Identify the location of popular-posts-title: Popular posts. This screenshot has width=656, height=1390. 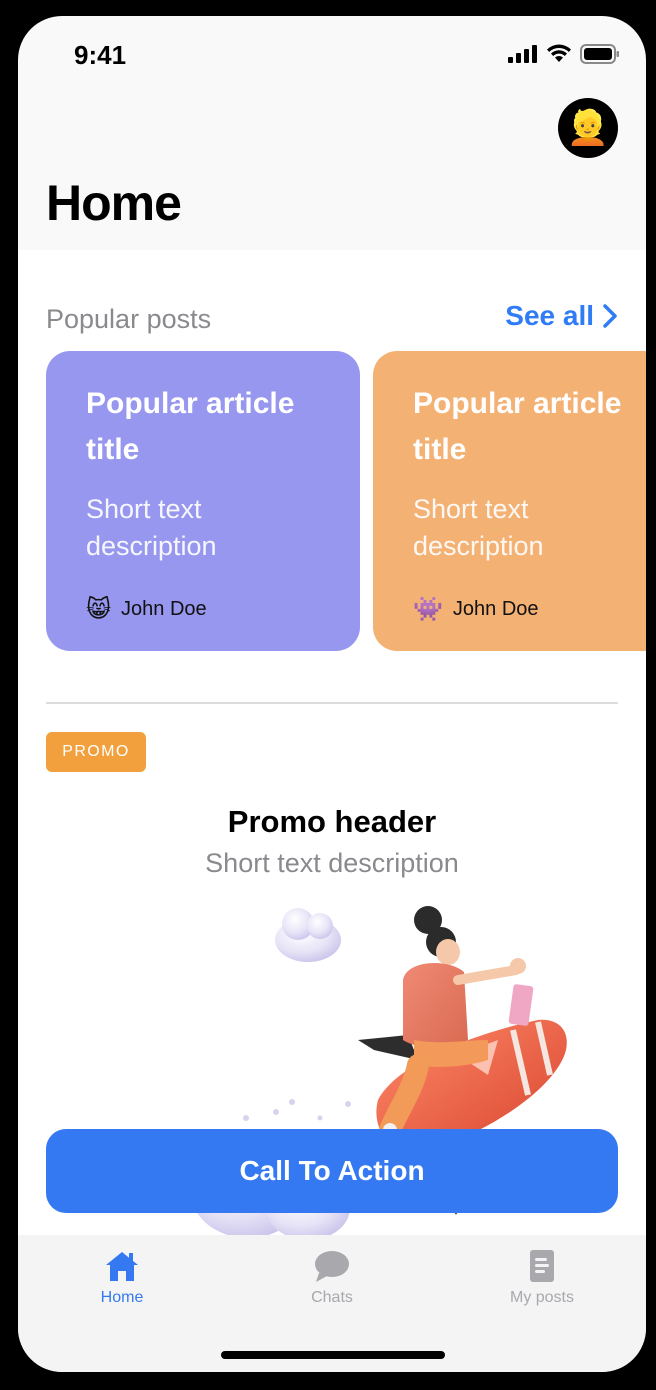
(129, 319).